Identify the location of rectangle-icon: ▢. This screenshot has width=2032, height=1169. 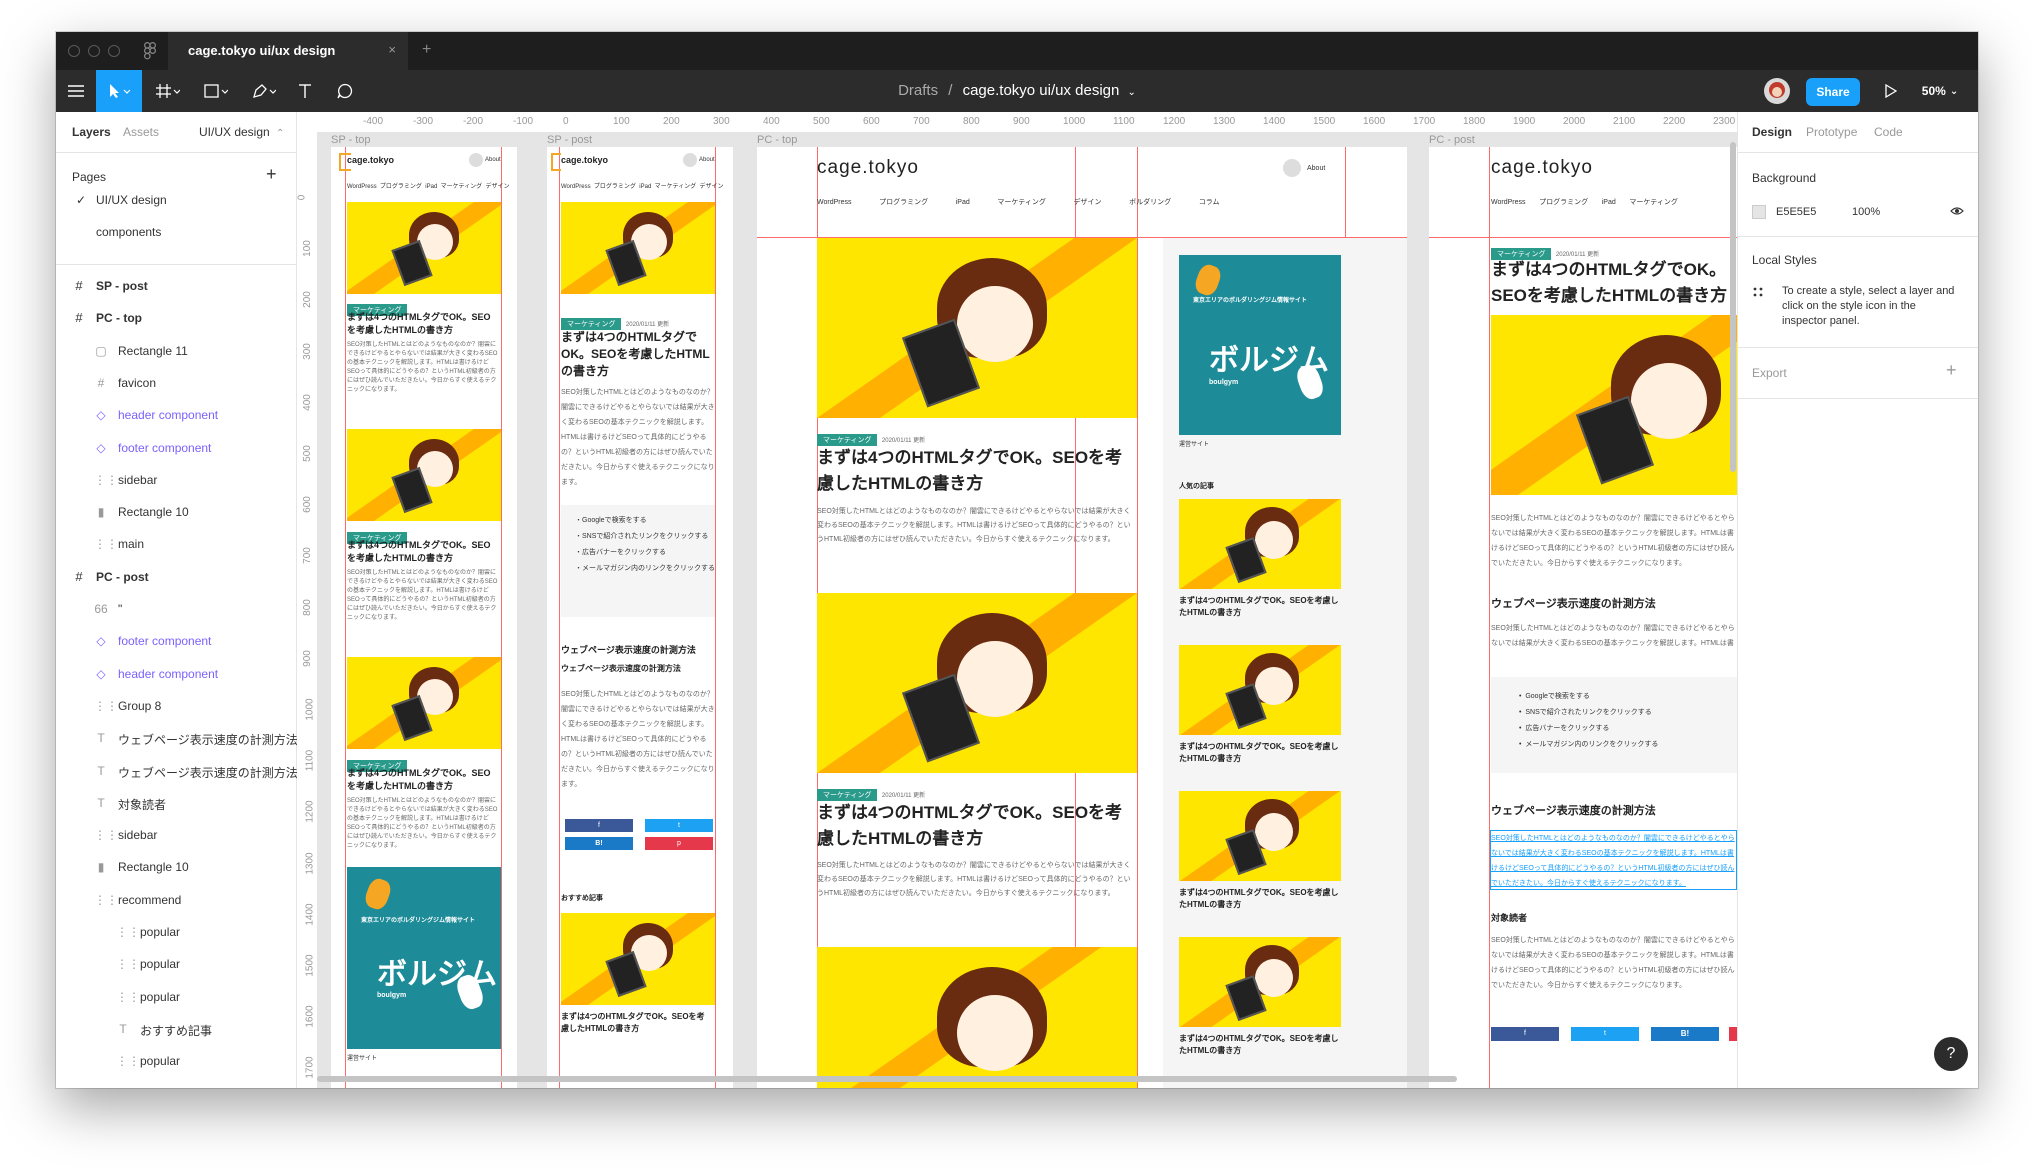
(101, 350).